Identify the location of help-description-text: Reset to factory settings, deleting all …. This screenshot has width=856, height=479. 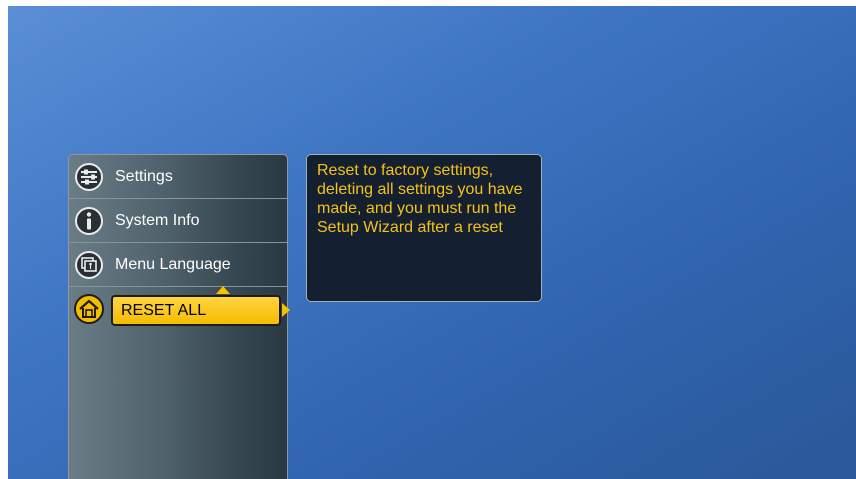
(420, 199).